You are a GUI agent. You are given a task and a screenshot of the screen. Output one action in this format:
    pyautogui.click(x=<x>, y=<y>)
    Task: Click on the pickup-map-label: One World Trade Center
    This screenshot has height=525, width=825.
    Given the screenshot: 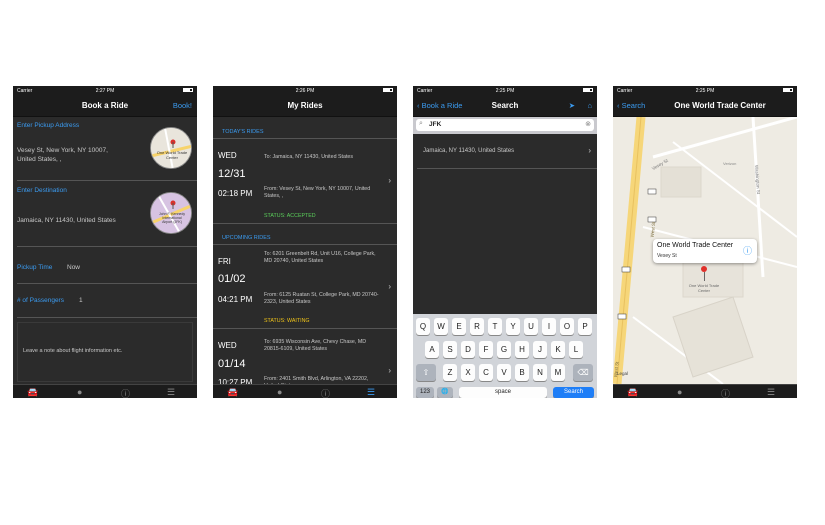 What is the action you would take?
    pyautogui.click(x=172, y=155)
    